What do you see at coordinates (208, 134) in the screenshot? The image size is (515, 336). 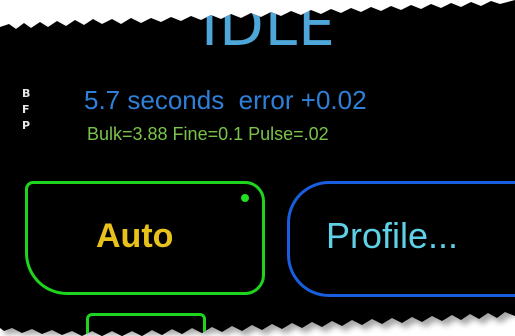 I see `params-readout: Bulk=3.88 Fine=0.1 Pulse=.02` at bounding box center [208, 134].